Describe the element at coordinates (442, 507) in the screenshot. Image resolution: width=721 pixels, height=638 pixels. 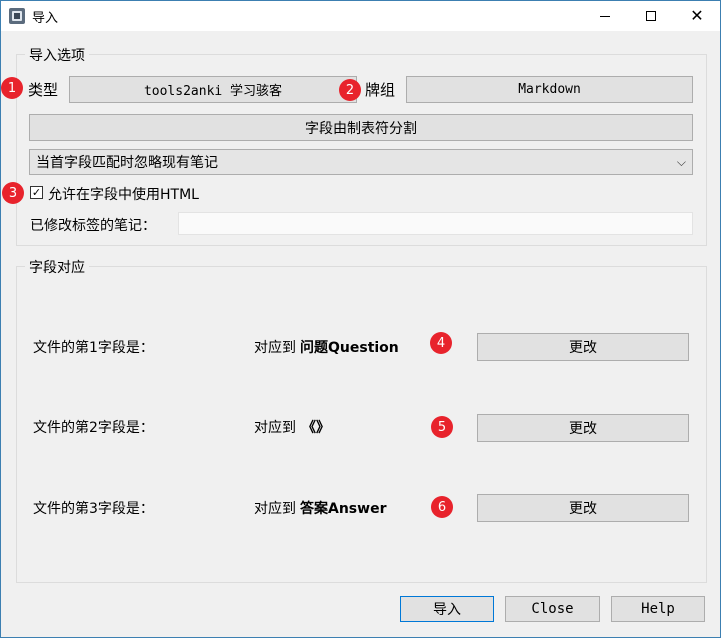
I see `badge-6: 6` at that location.